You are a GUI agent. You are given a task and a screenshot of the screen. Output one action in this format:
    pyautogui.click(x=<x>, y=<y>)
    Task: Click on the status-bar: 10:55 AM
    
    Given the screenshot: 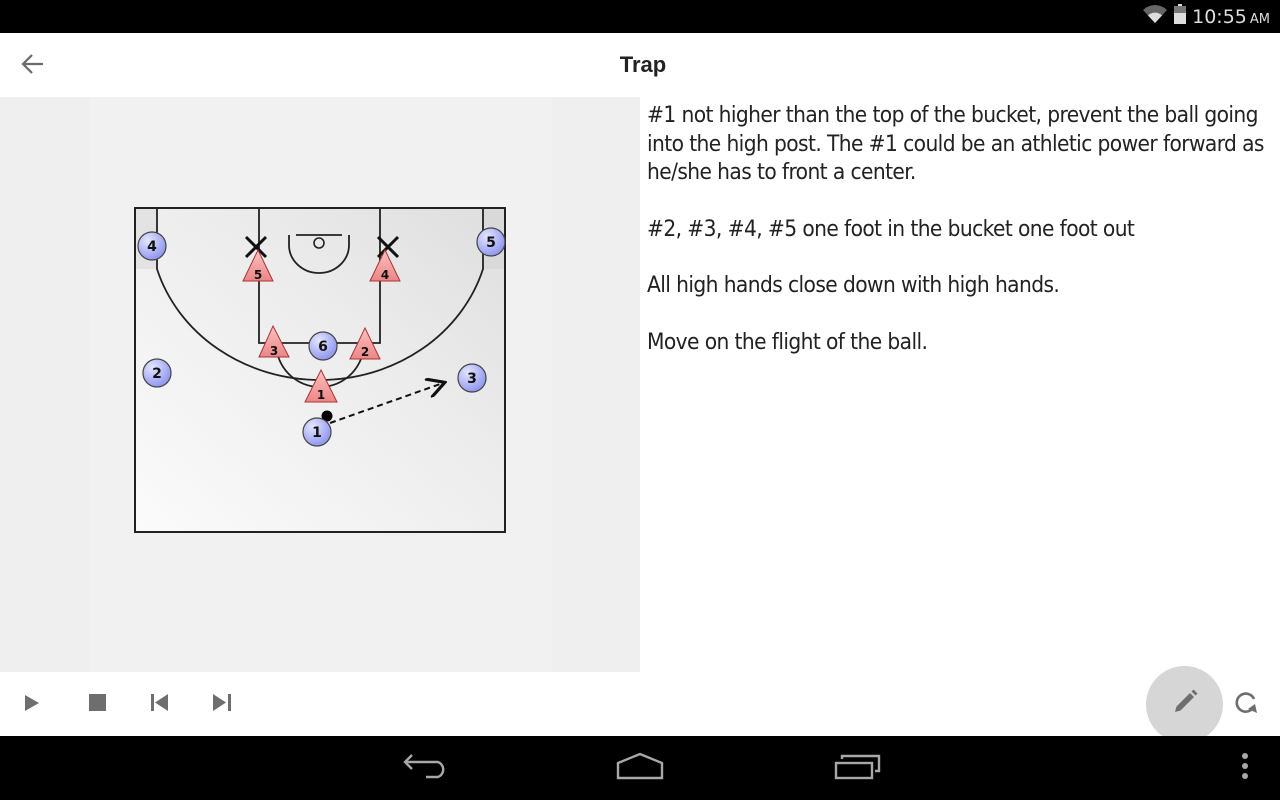 What is the action you would take?
    pyautogui.click(x=640, y=16)
    